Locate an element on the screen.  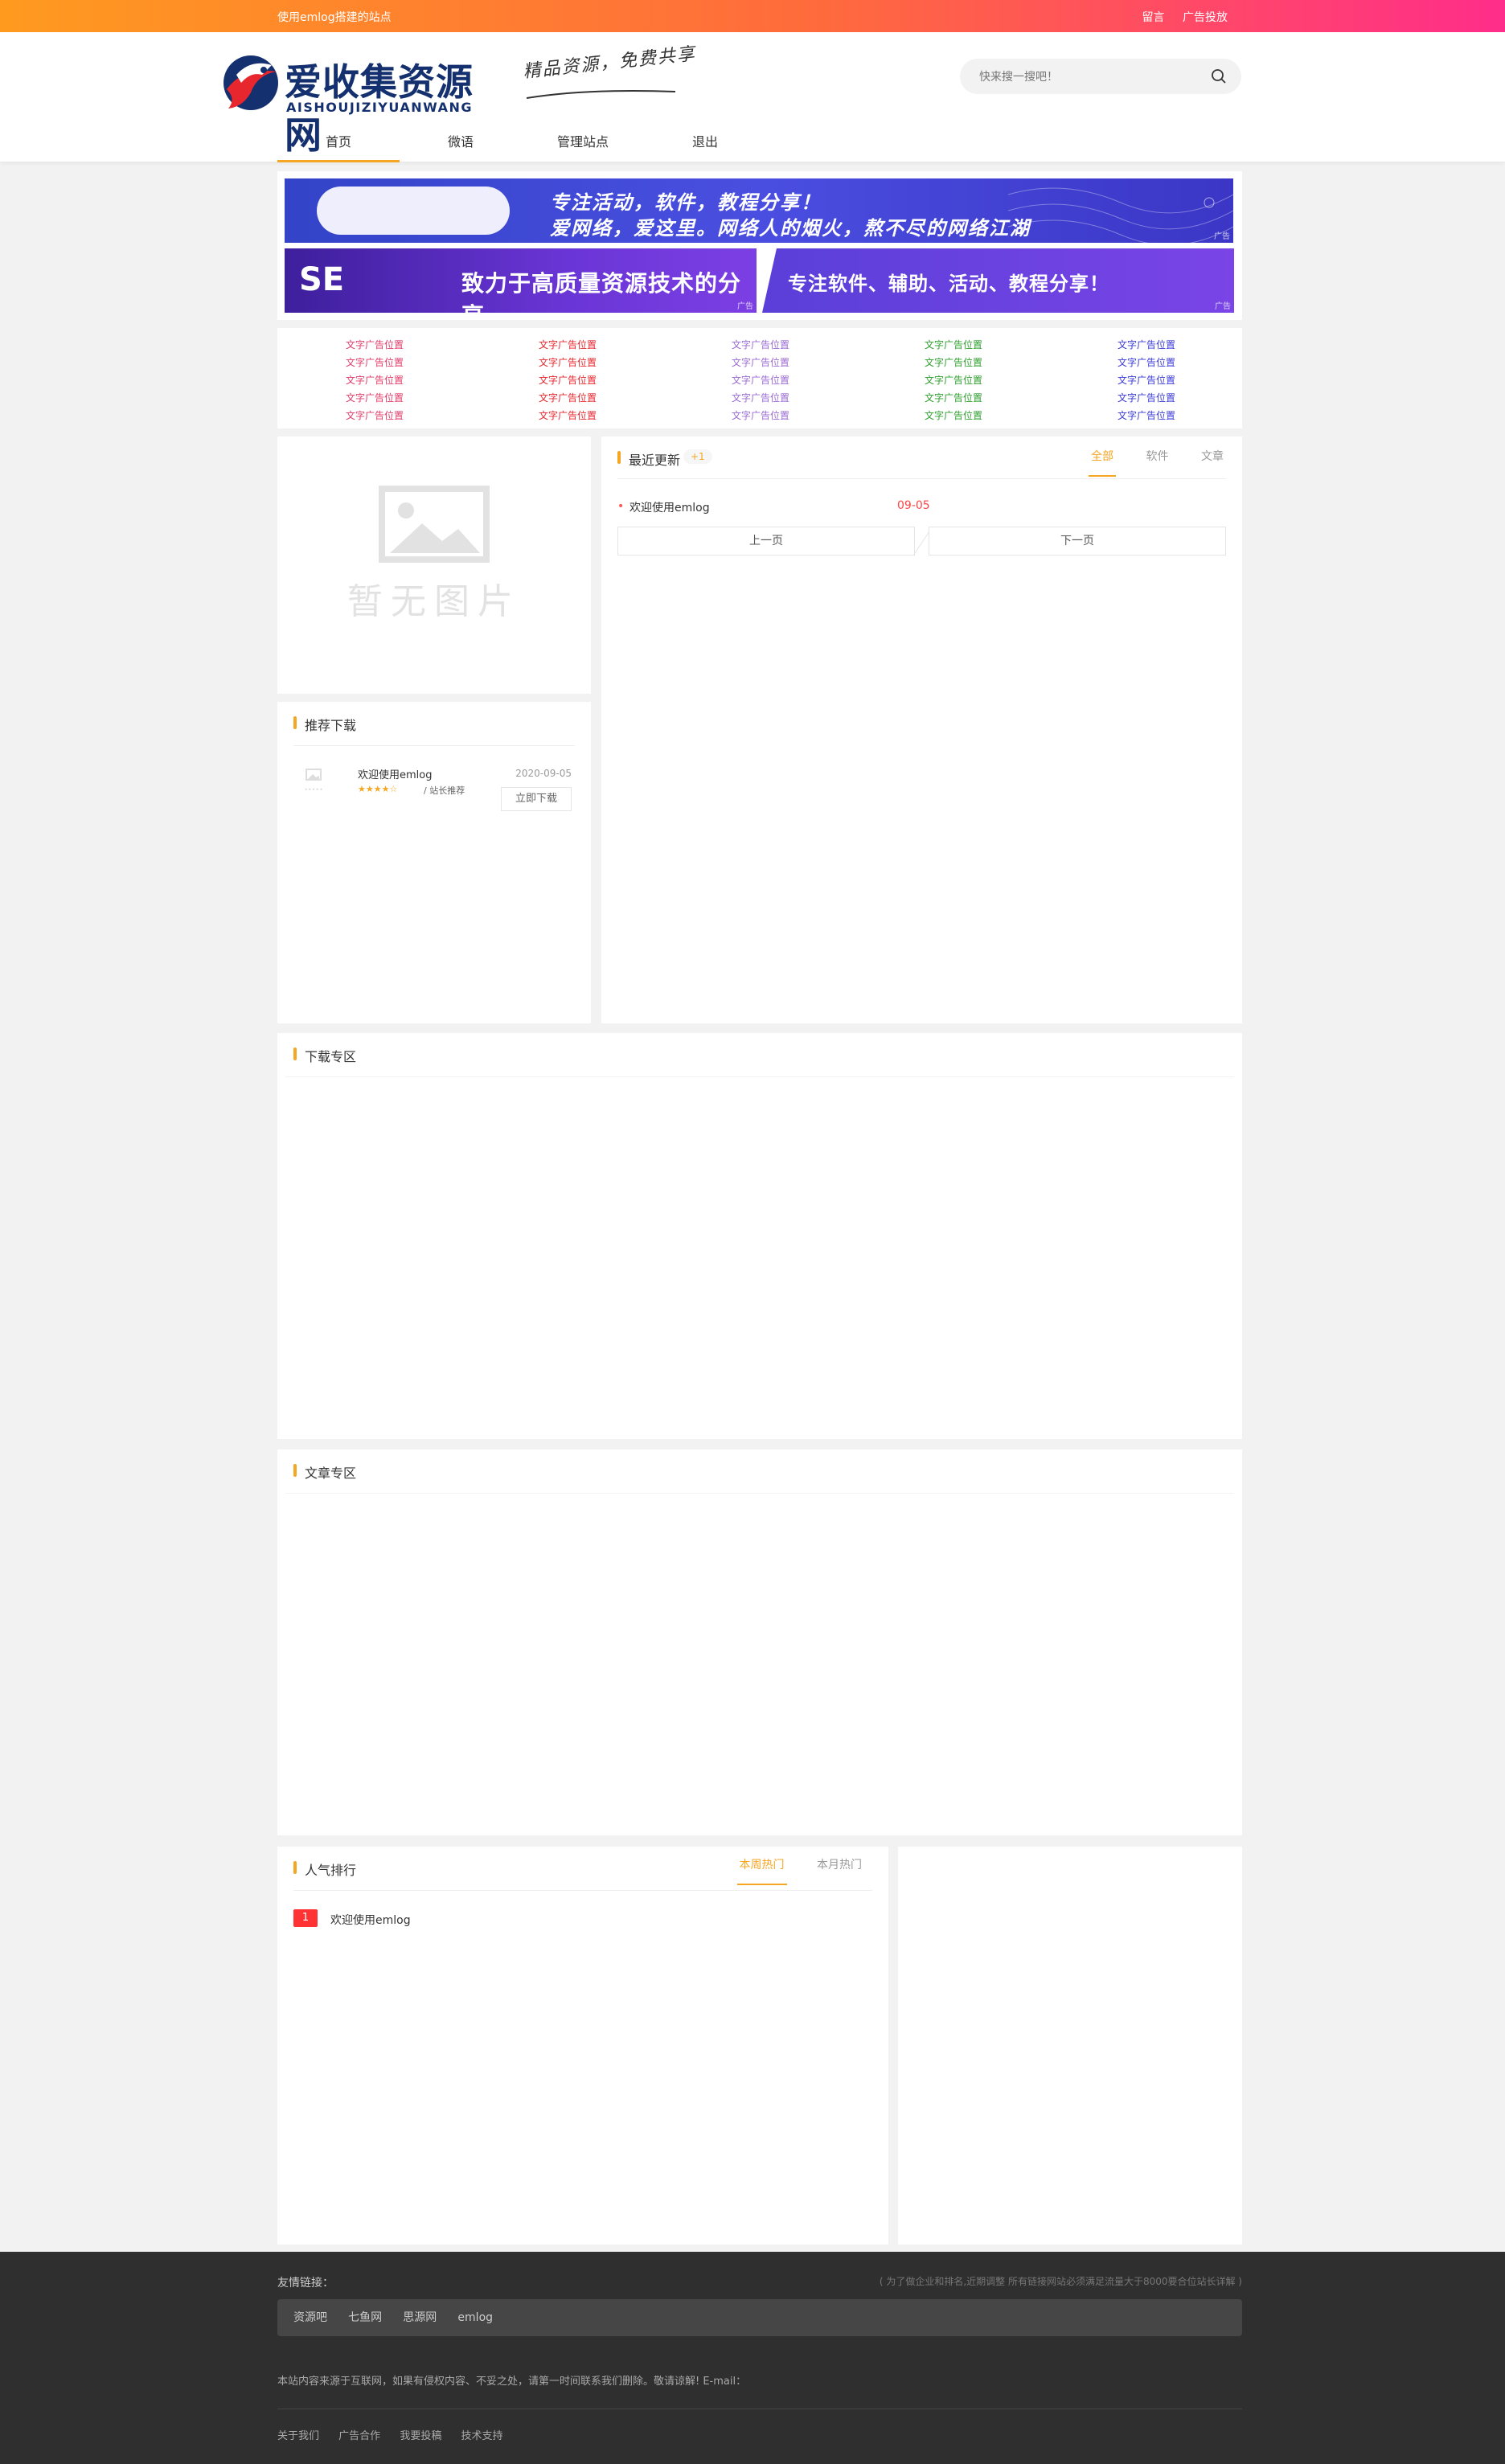
banner1-line2: 爱网络，爱这里。网络人的烟火，熬不尽的网络江湖 is located at coordinates (790, 228).